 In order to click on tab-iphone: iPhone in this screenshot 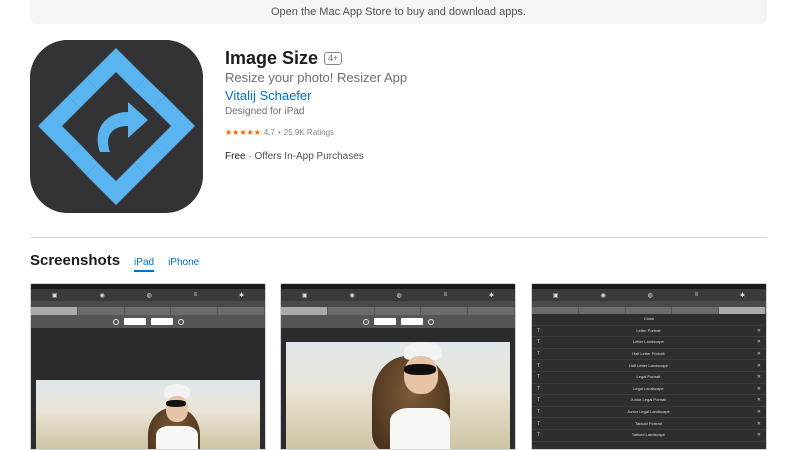, I will do `click(183, 262)`.